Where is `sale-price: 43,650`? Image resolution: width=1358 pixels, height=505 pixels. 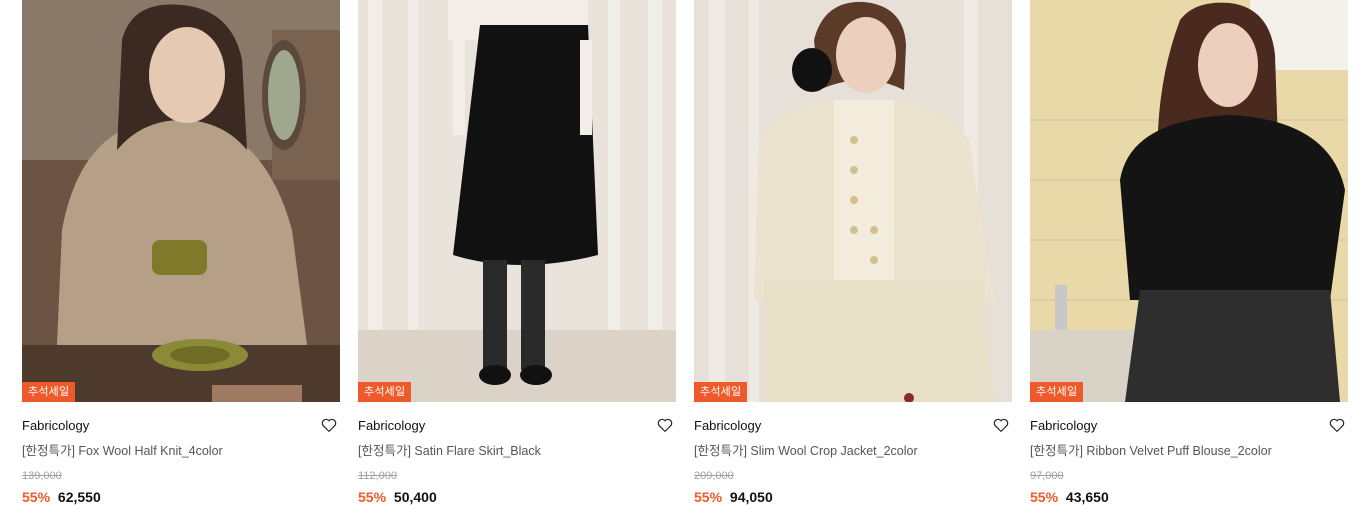
sale-price: 43,650 is located at coordinates (1087, 497).